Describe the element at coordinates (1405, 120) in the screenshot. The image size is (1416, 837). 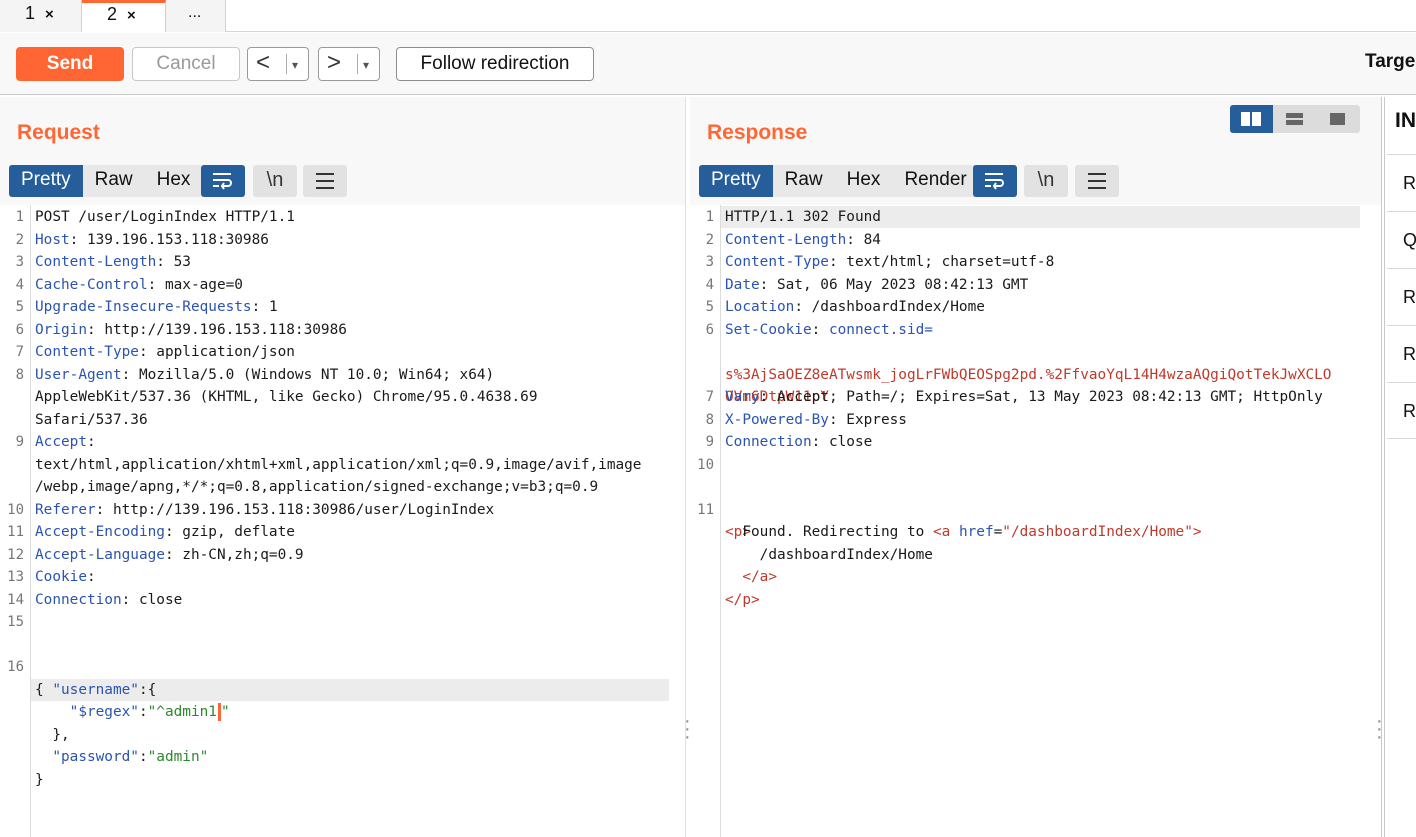
I see `inspector-title: IN` at that location.